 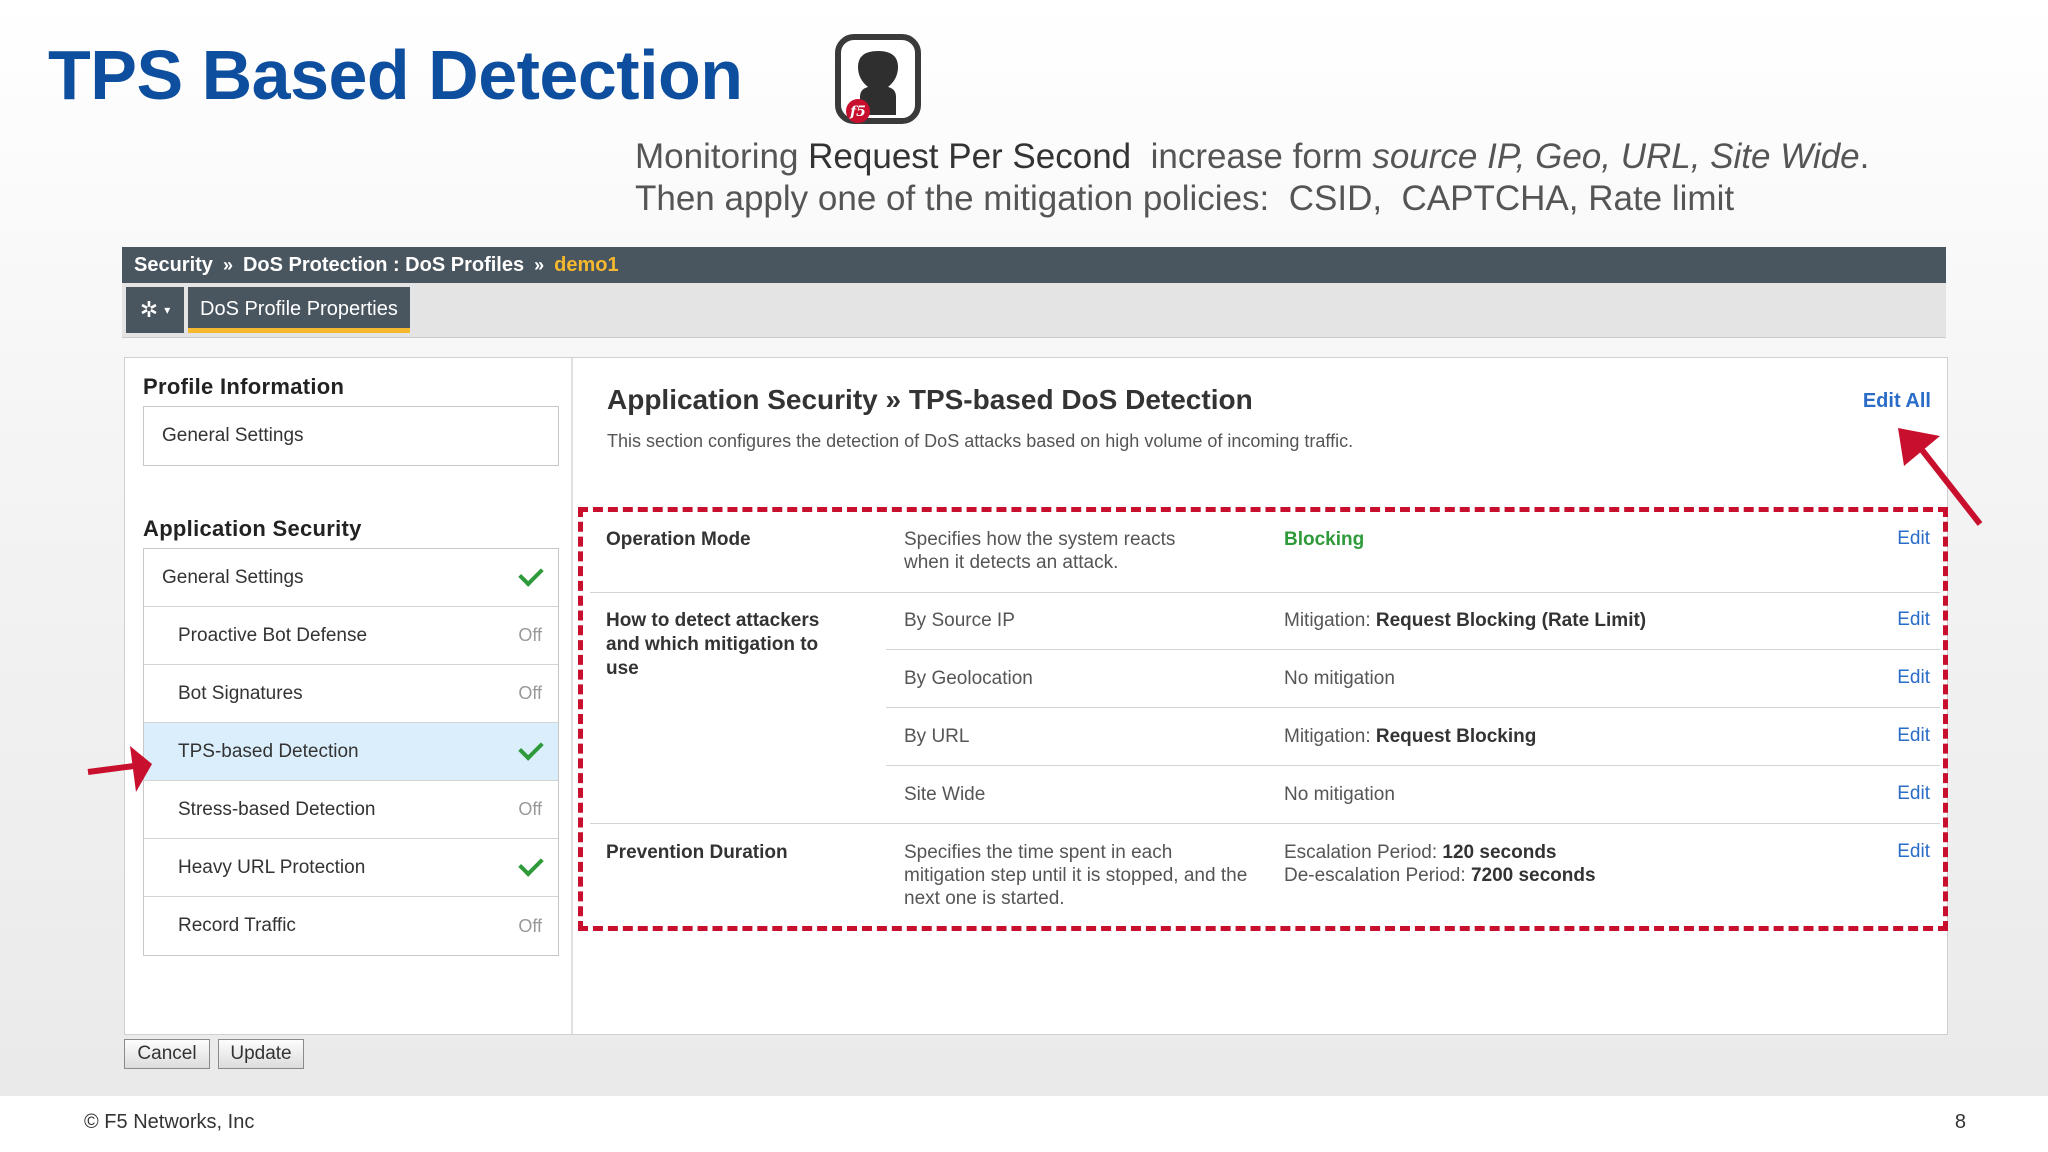 I want to click on slide-title: TPS Based Detection, so click(x=395, y=75).